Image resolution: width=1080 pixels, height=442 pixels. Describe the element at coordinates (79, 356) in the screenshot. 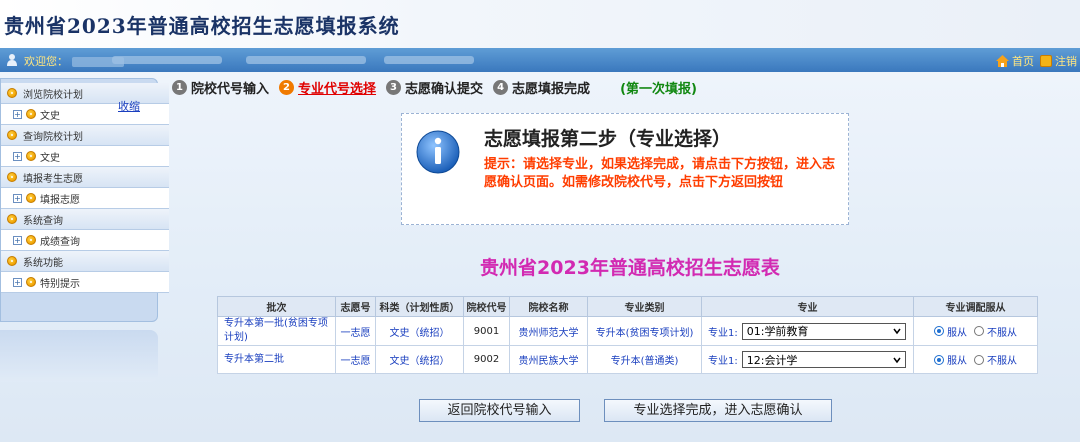

I see `sidebar-footer` at that location.